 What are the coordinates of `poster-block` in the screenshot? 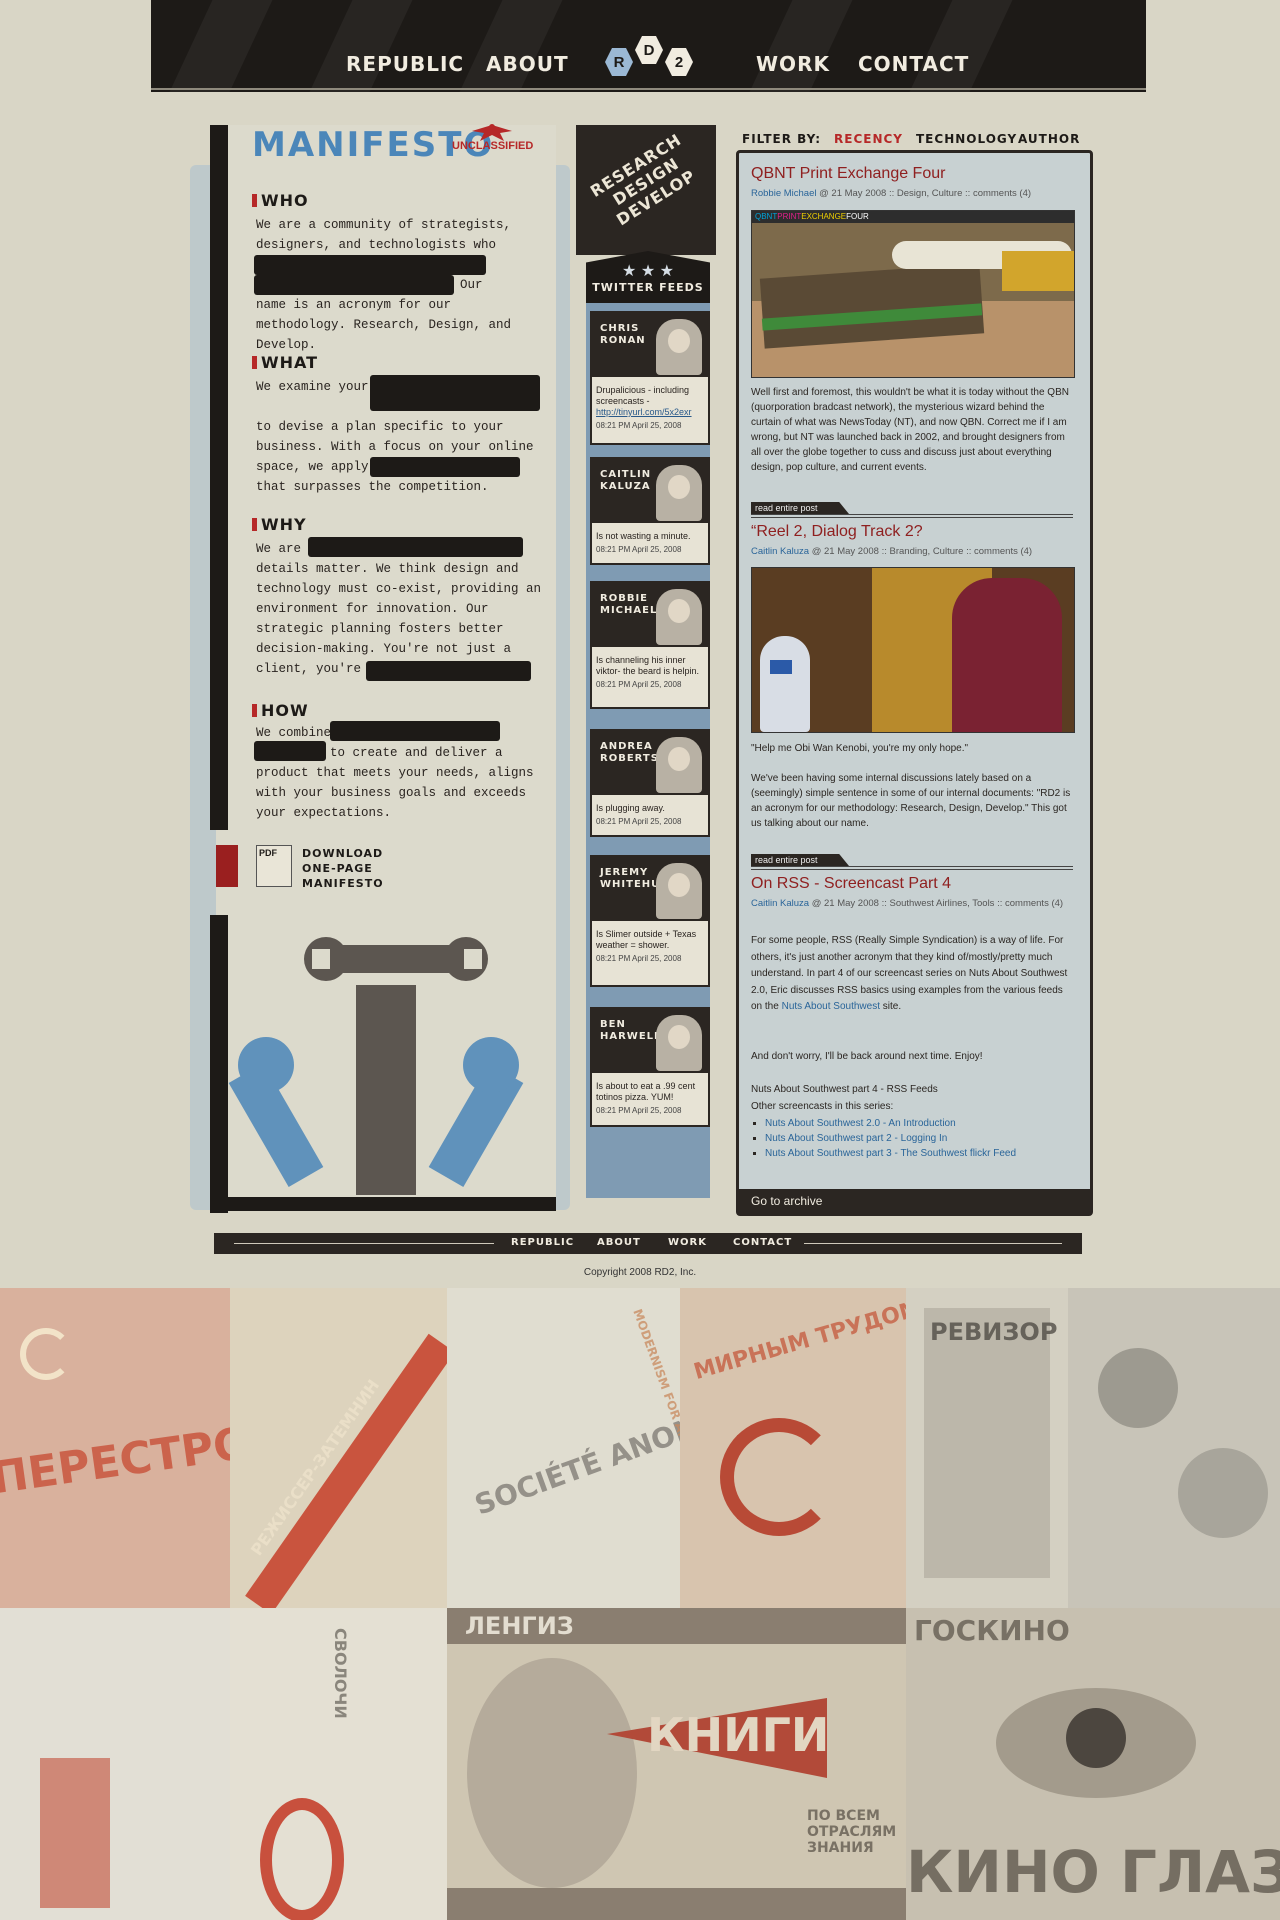 It's located at (987, 1443).